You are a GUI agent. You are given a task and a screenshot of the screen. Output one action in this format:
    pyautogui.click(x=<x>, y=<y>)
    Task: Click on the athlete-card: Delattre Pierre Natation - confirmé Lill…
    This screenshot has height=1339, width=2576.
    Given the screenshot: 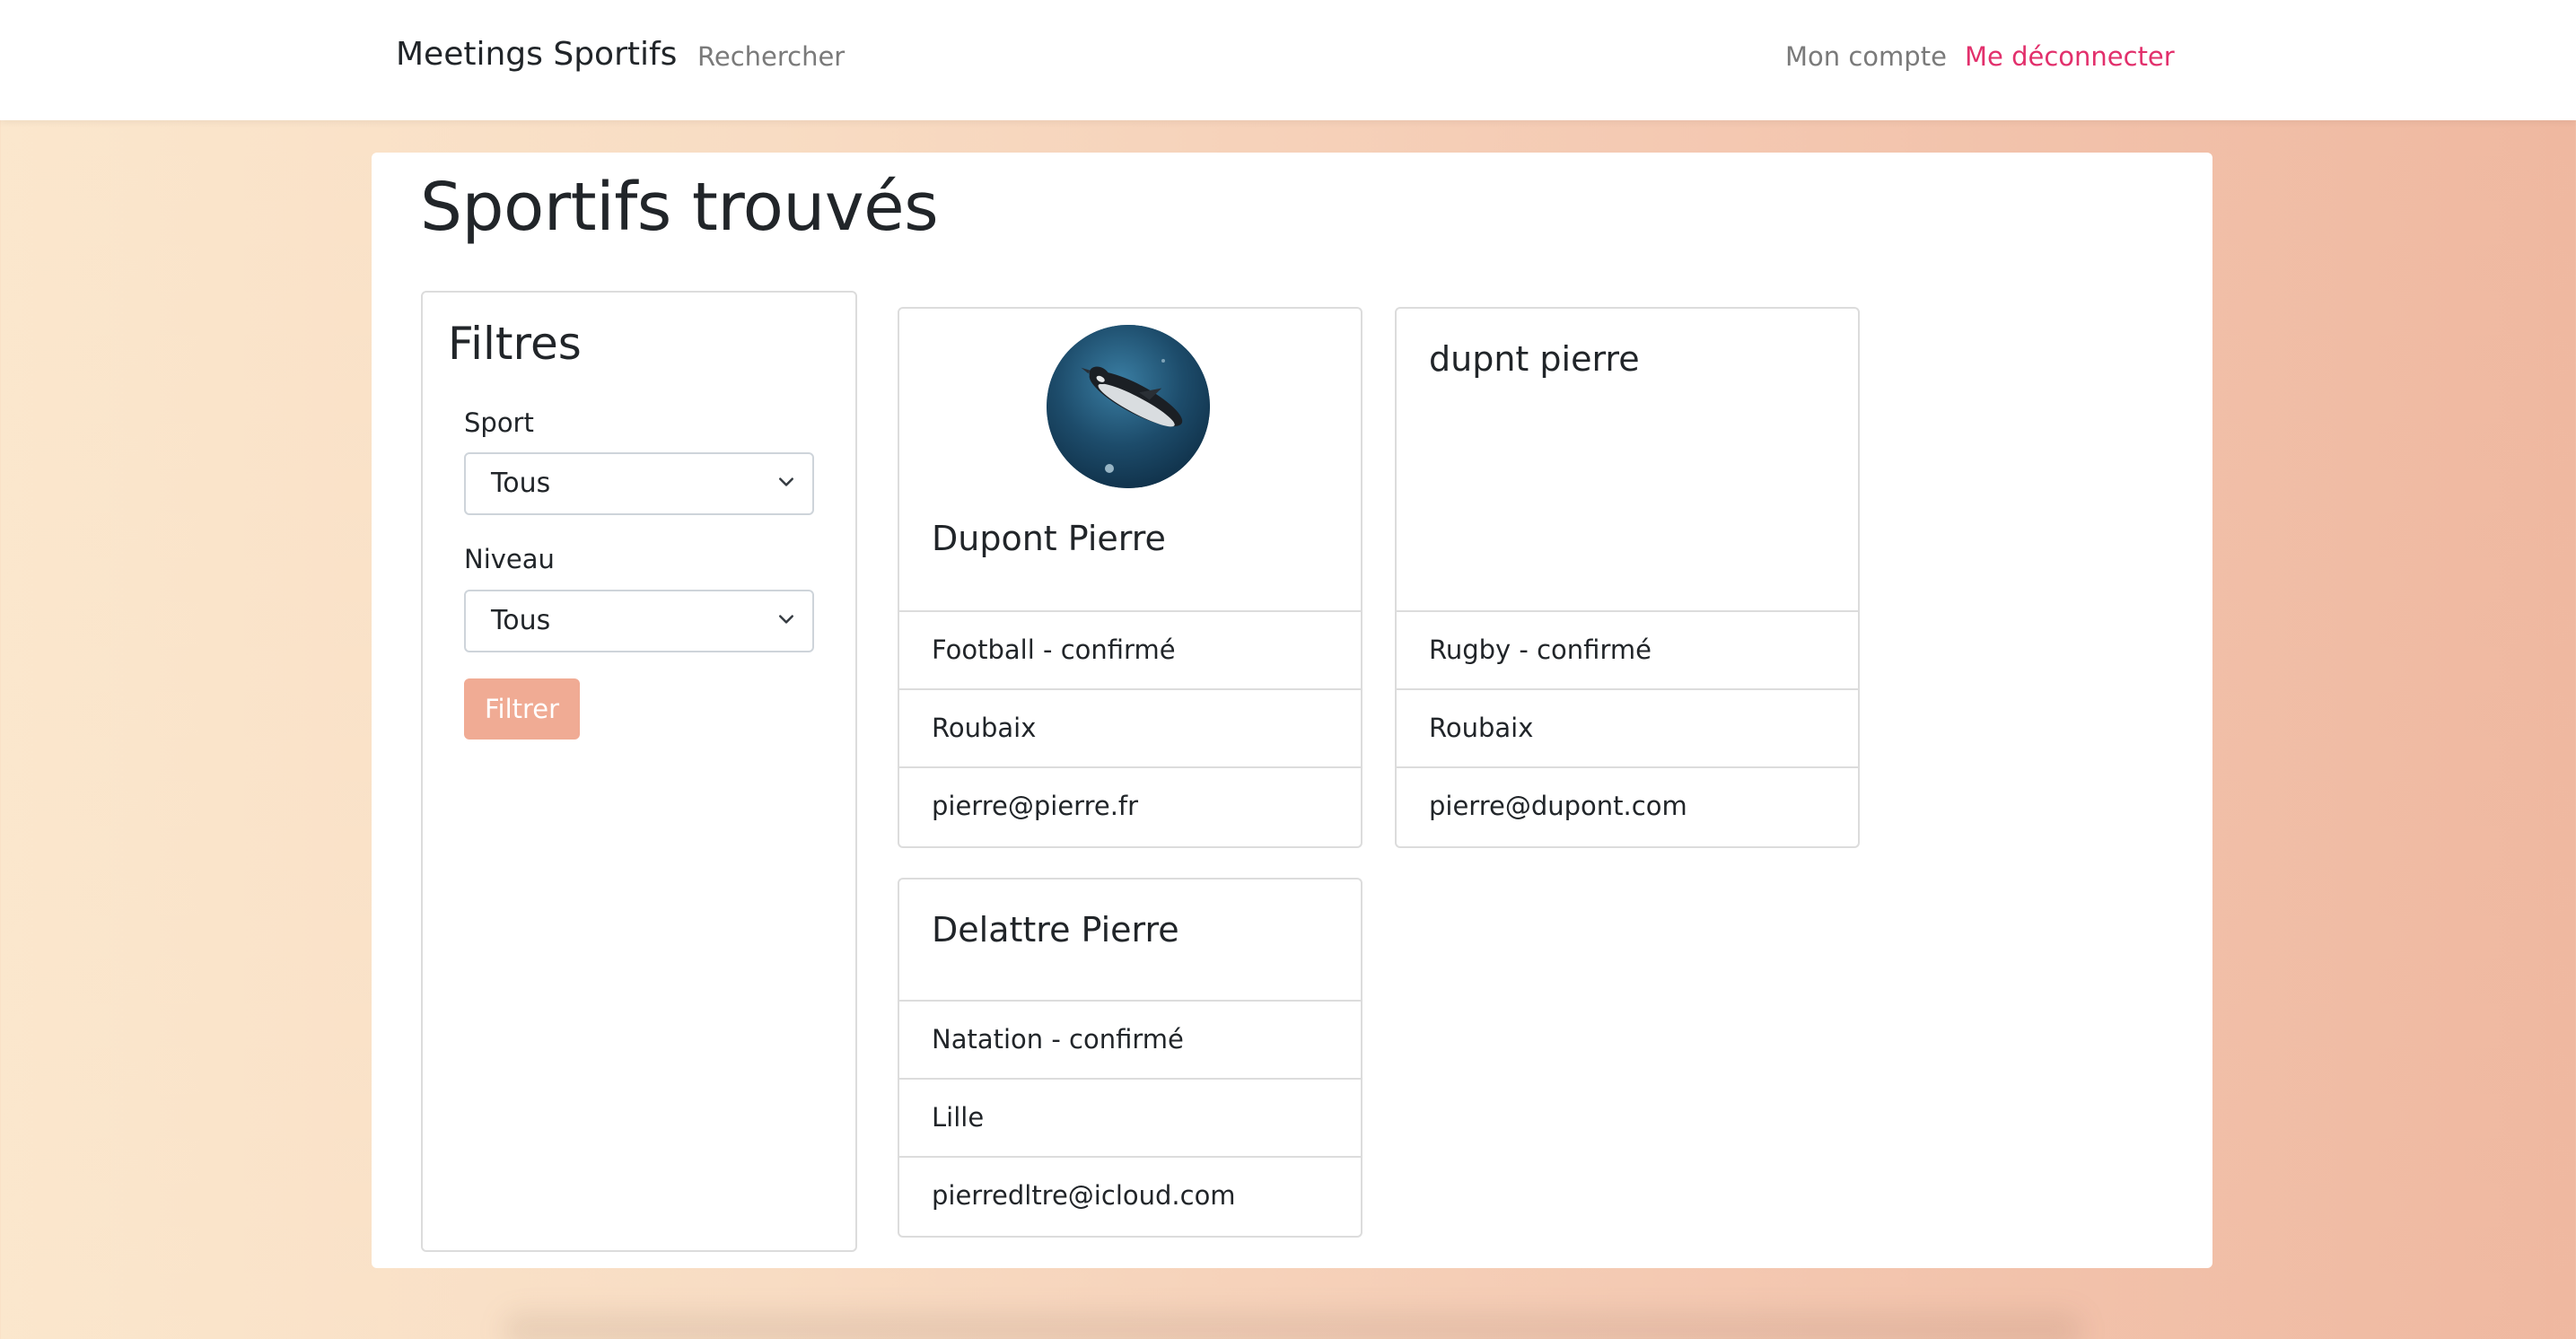 What is the action you would take?
    pyautogui.click(x=1130, y=1058)
    